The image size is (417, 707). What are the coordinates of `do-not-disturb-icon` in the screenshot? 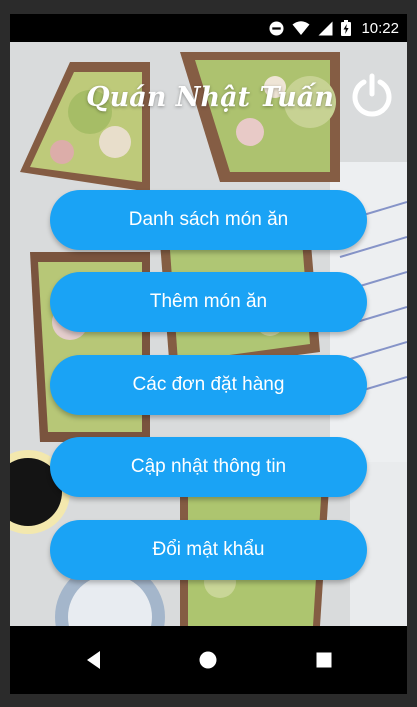 It's located at (276, 28).